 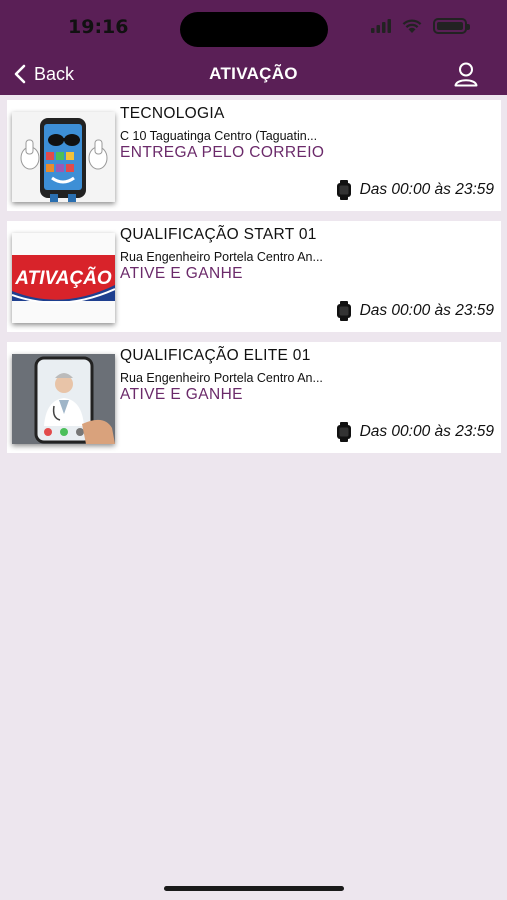 I want to click on navigation-bar: Back ATIVAÇÃO, so click(x=253, y=74).